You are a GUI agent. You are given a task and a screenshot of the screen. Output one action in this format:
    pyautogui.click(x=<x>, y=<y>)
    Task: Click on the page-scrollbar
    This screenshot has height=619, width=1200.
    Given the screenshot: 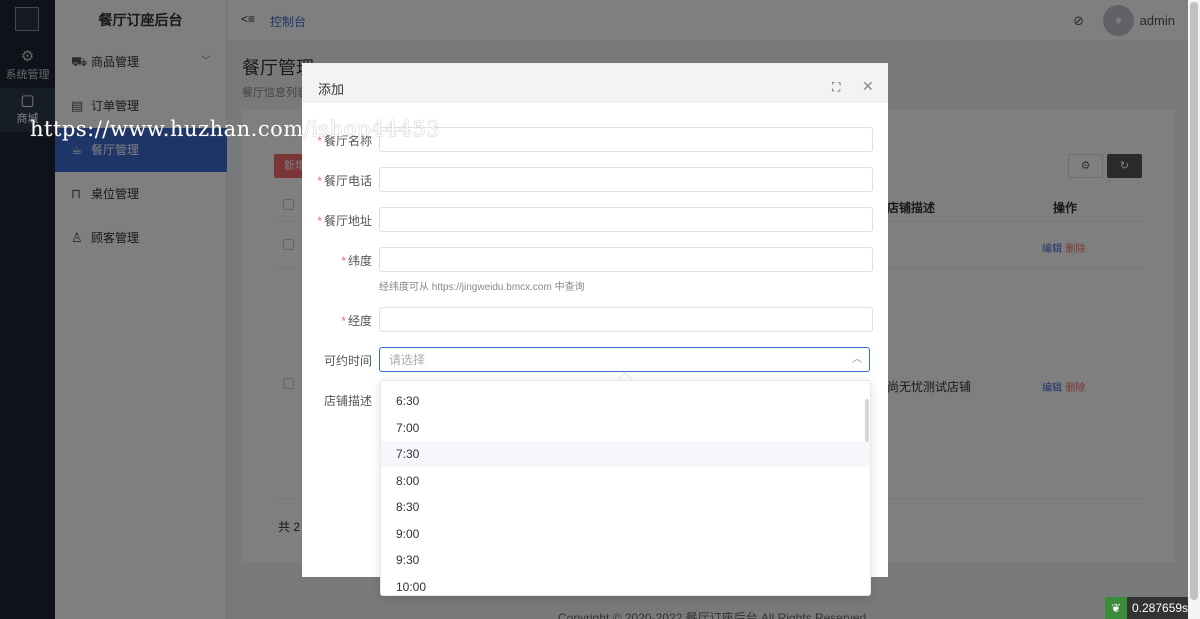 What is the action you would take?
    pyautogui.click(x=1194, y=309)
    